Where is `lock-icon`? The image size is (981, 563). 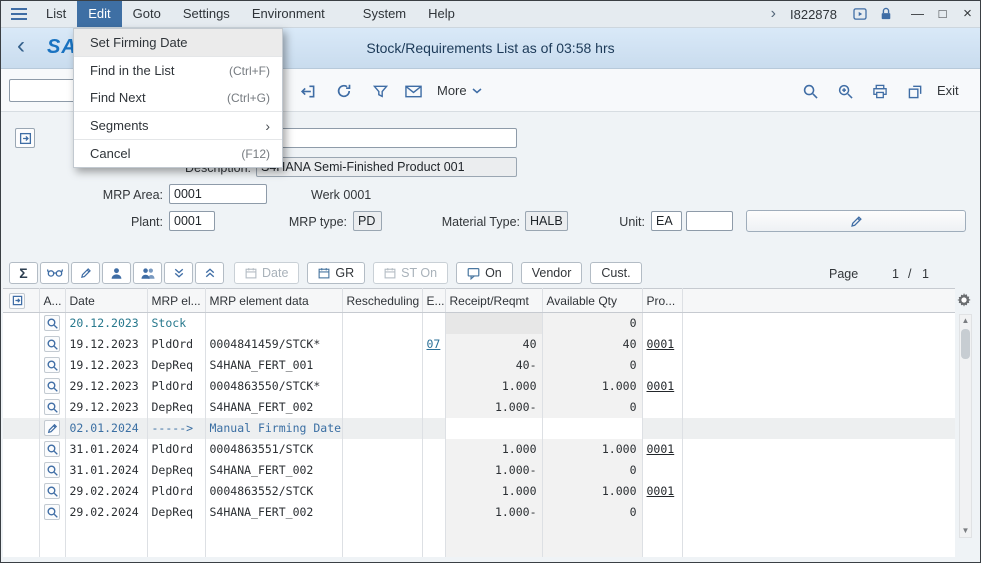 lock-icon is located at coordinates (886, 14).